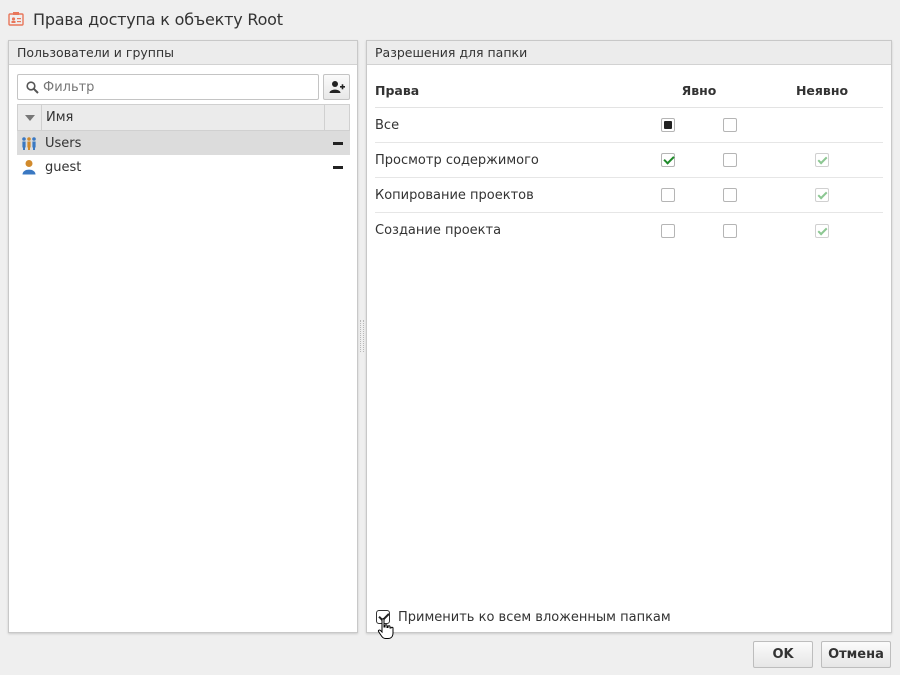 The image size is (900, 675). Describe the element at coordinates (668, 160) in the screenshot. I see `allow-checkbox-view` at that location.